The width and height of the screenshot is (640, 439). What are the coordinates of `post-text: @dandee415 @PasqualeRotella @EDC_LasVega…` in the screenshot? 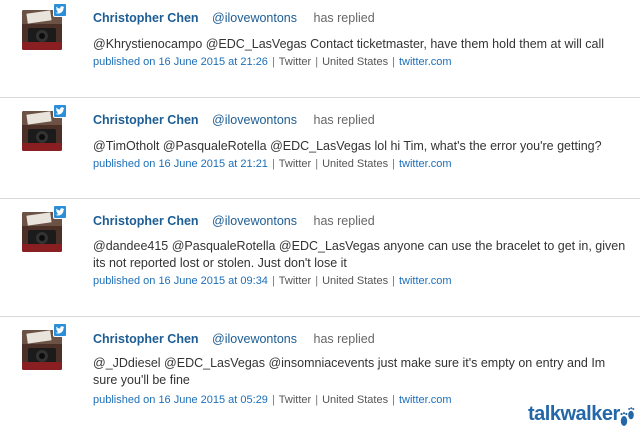 It's located at (359, 254).